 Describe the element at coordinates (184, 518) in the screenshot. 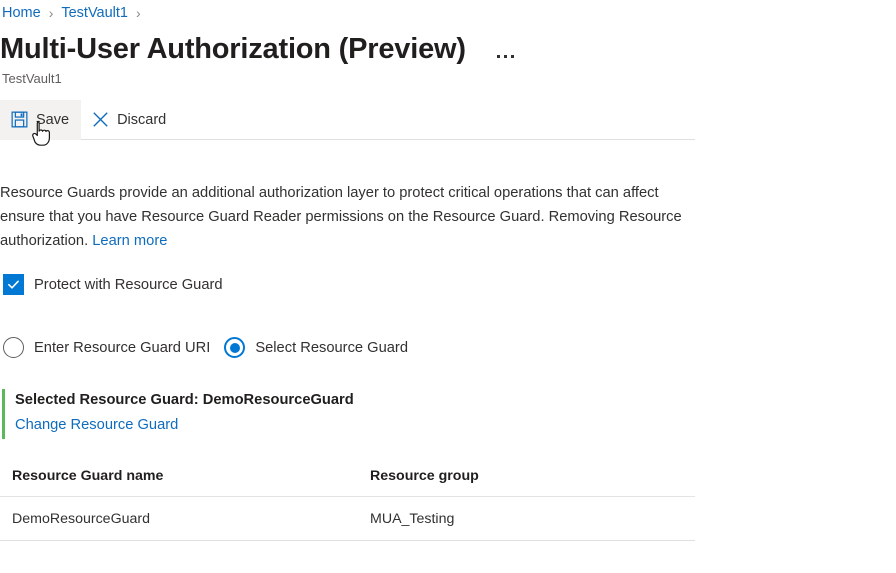

I see `cell-resource-guard-name: DemoResourceGuard` at that location.